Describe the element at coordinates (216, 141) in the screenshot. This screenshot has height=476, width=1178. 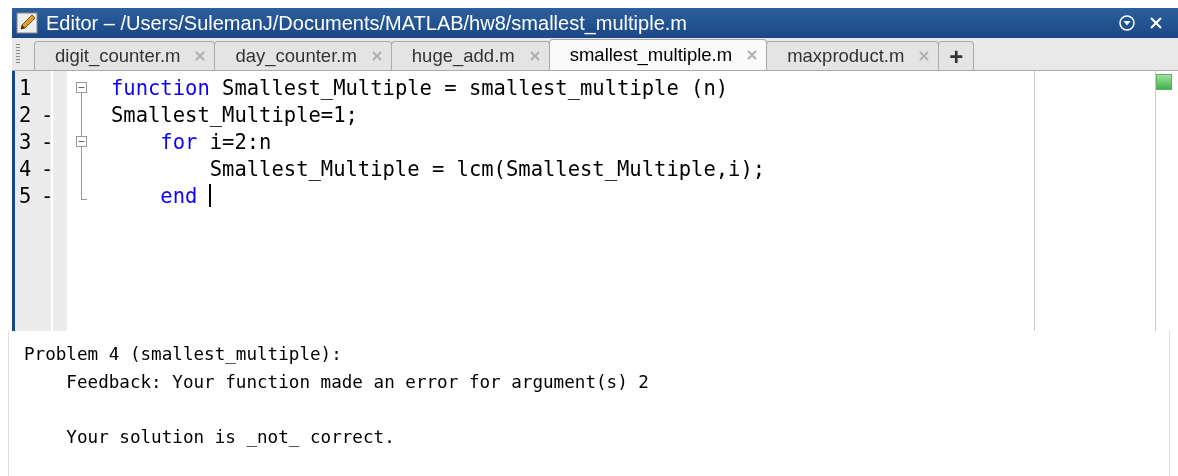
I see `code-line: for i=2:n` at that location.